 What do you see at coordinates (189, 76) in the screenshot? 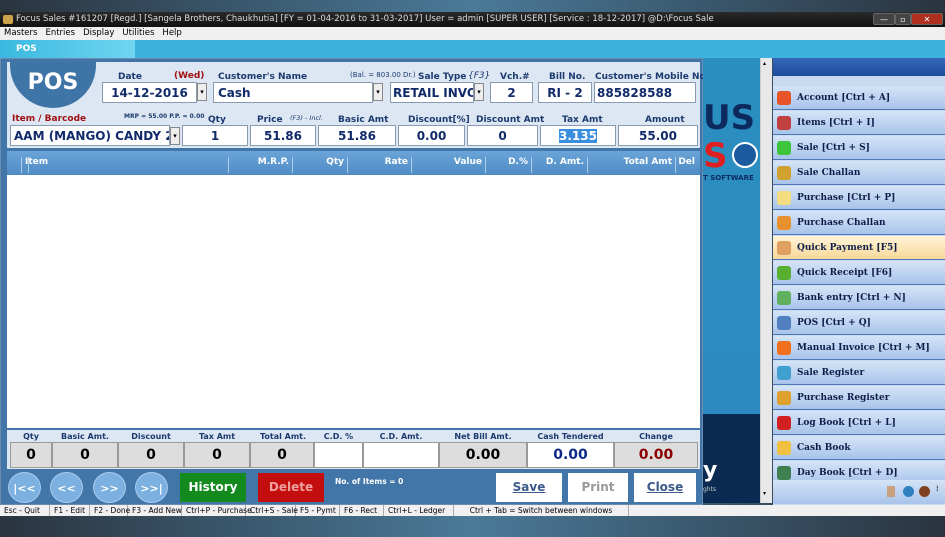
I see `day-label: (Wed)` at bounding box center [189, 76].